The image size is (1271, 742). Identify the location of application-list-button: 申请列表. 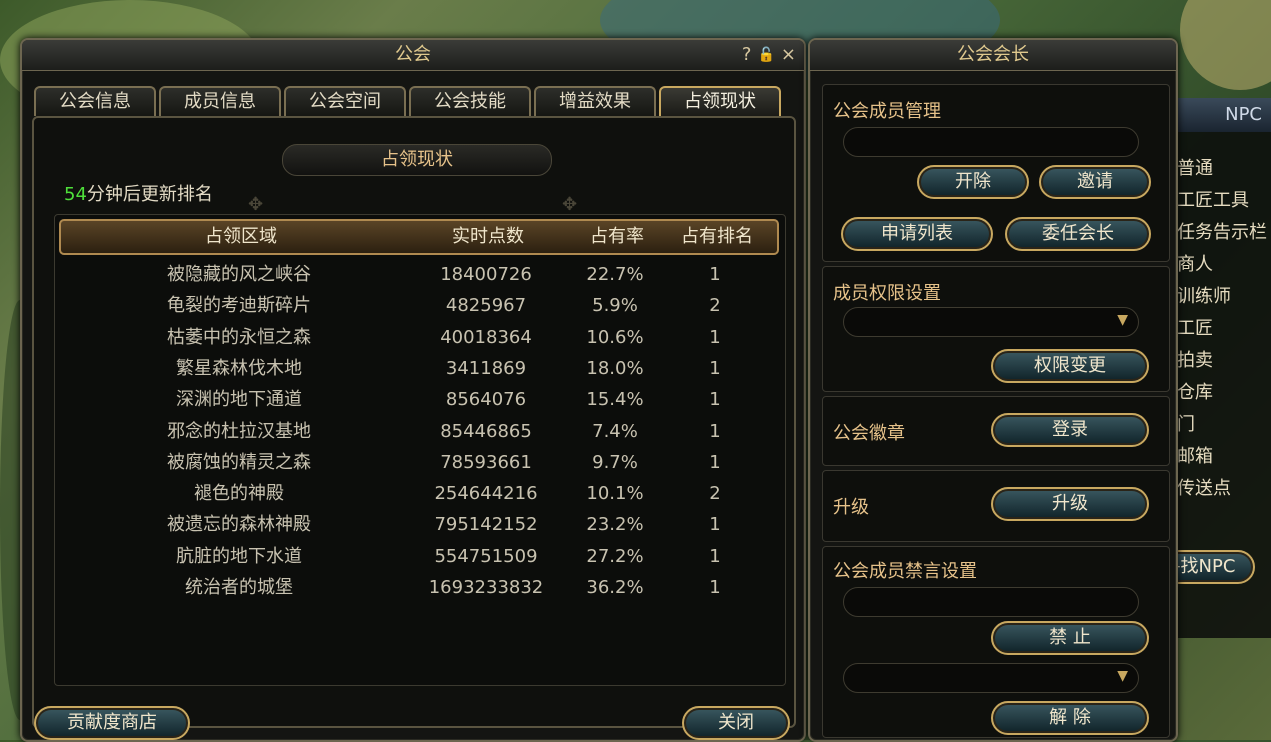
(917, 234).